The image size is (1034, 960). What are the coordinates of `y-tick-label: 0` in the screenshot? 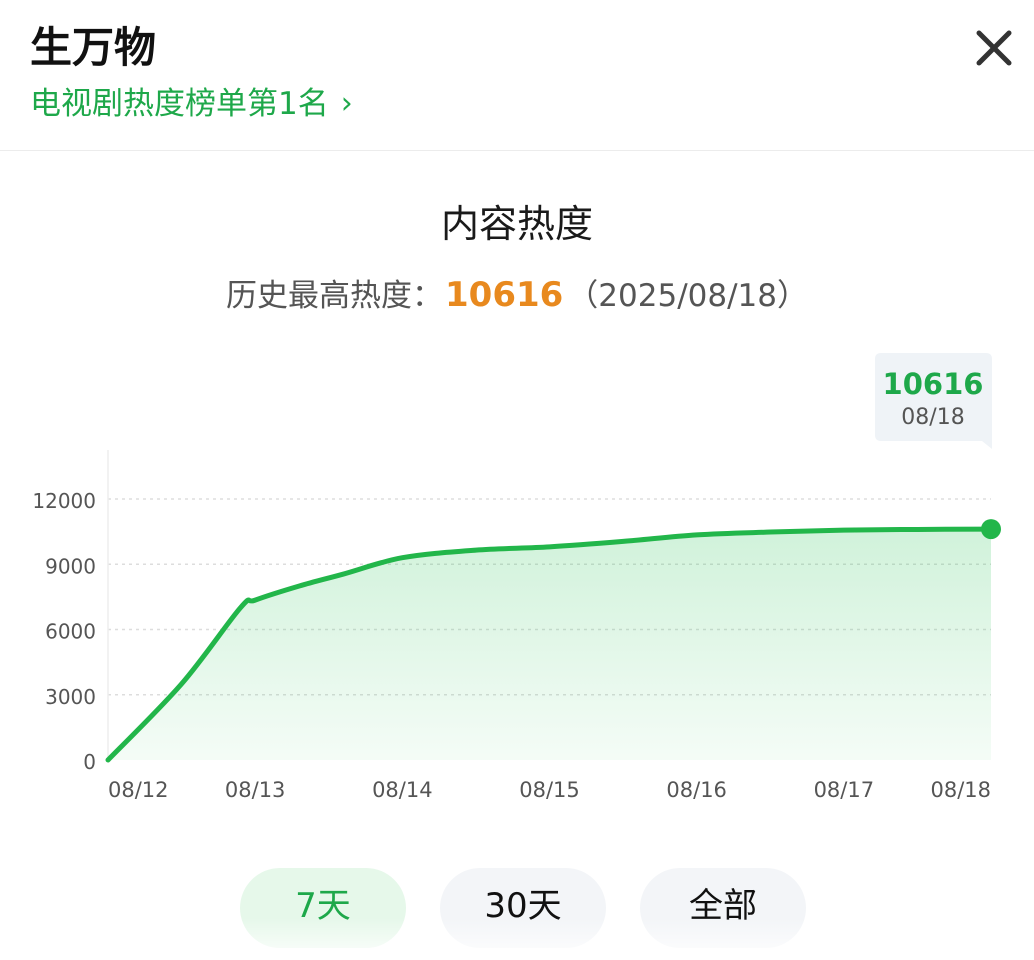 It's located at (89, 762).